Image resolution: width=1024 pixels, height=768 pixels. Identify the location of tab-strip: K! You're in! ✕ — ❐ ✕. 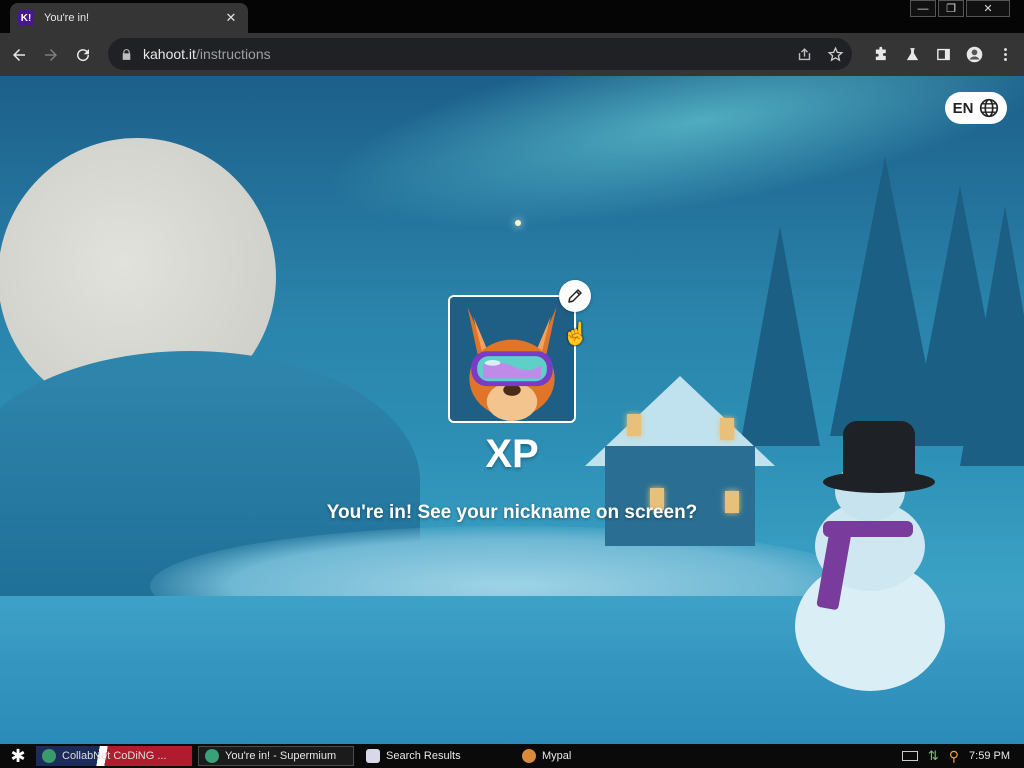
(512, 16).